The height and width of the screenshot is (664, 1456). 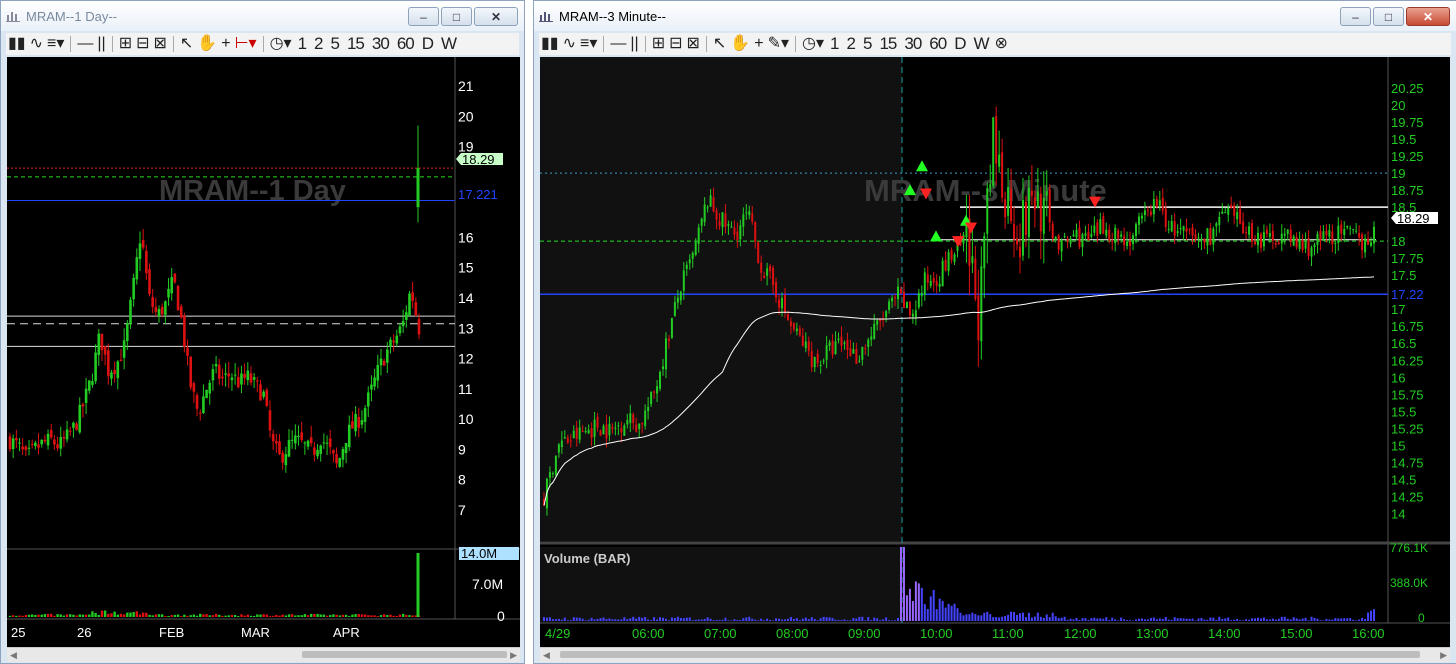 I want to click on intraday-horizontal-scrollbar: ◀ ▶, so click(x=995, y=654).